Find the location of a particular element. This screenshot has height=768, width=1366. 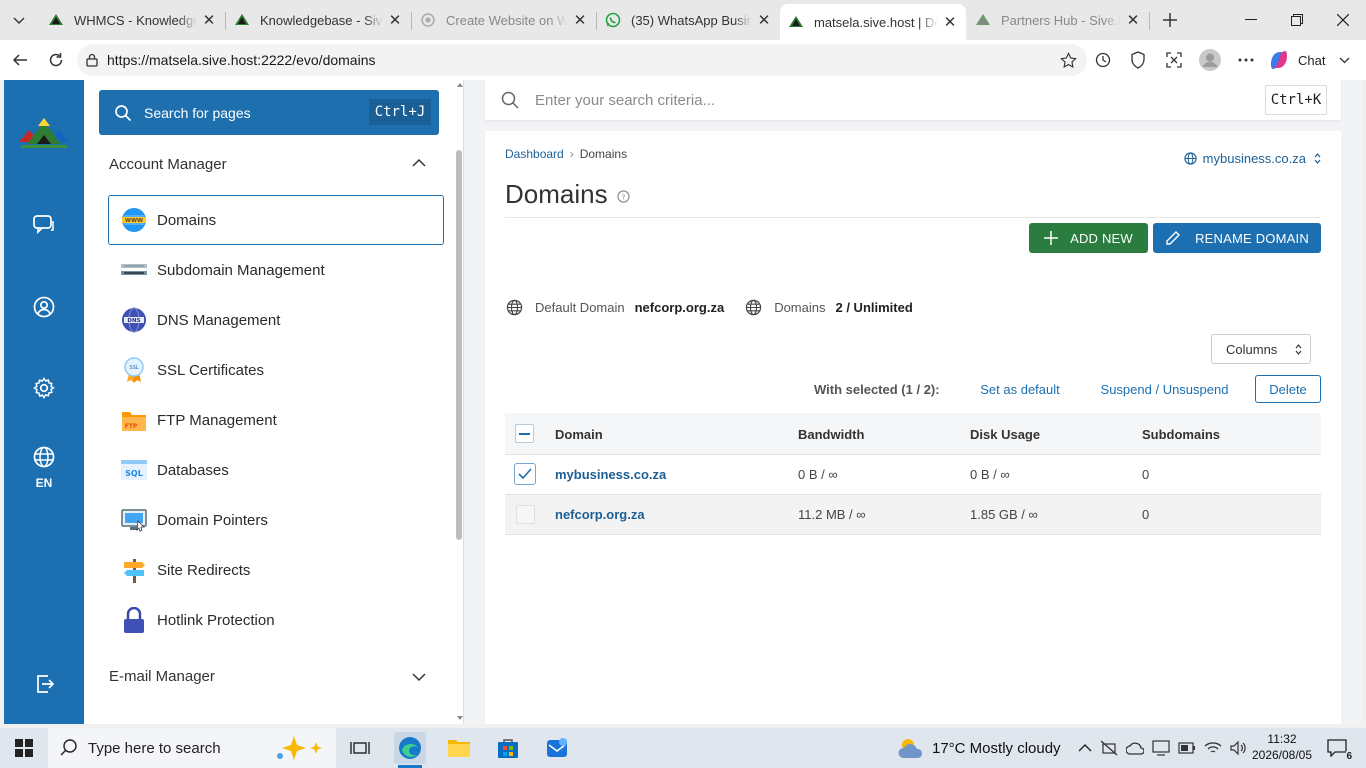

favorite-star-icon is located at coordinates (1068, 60).